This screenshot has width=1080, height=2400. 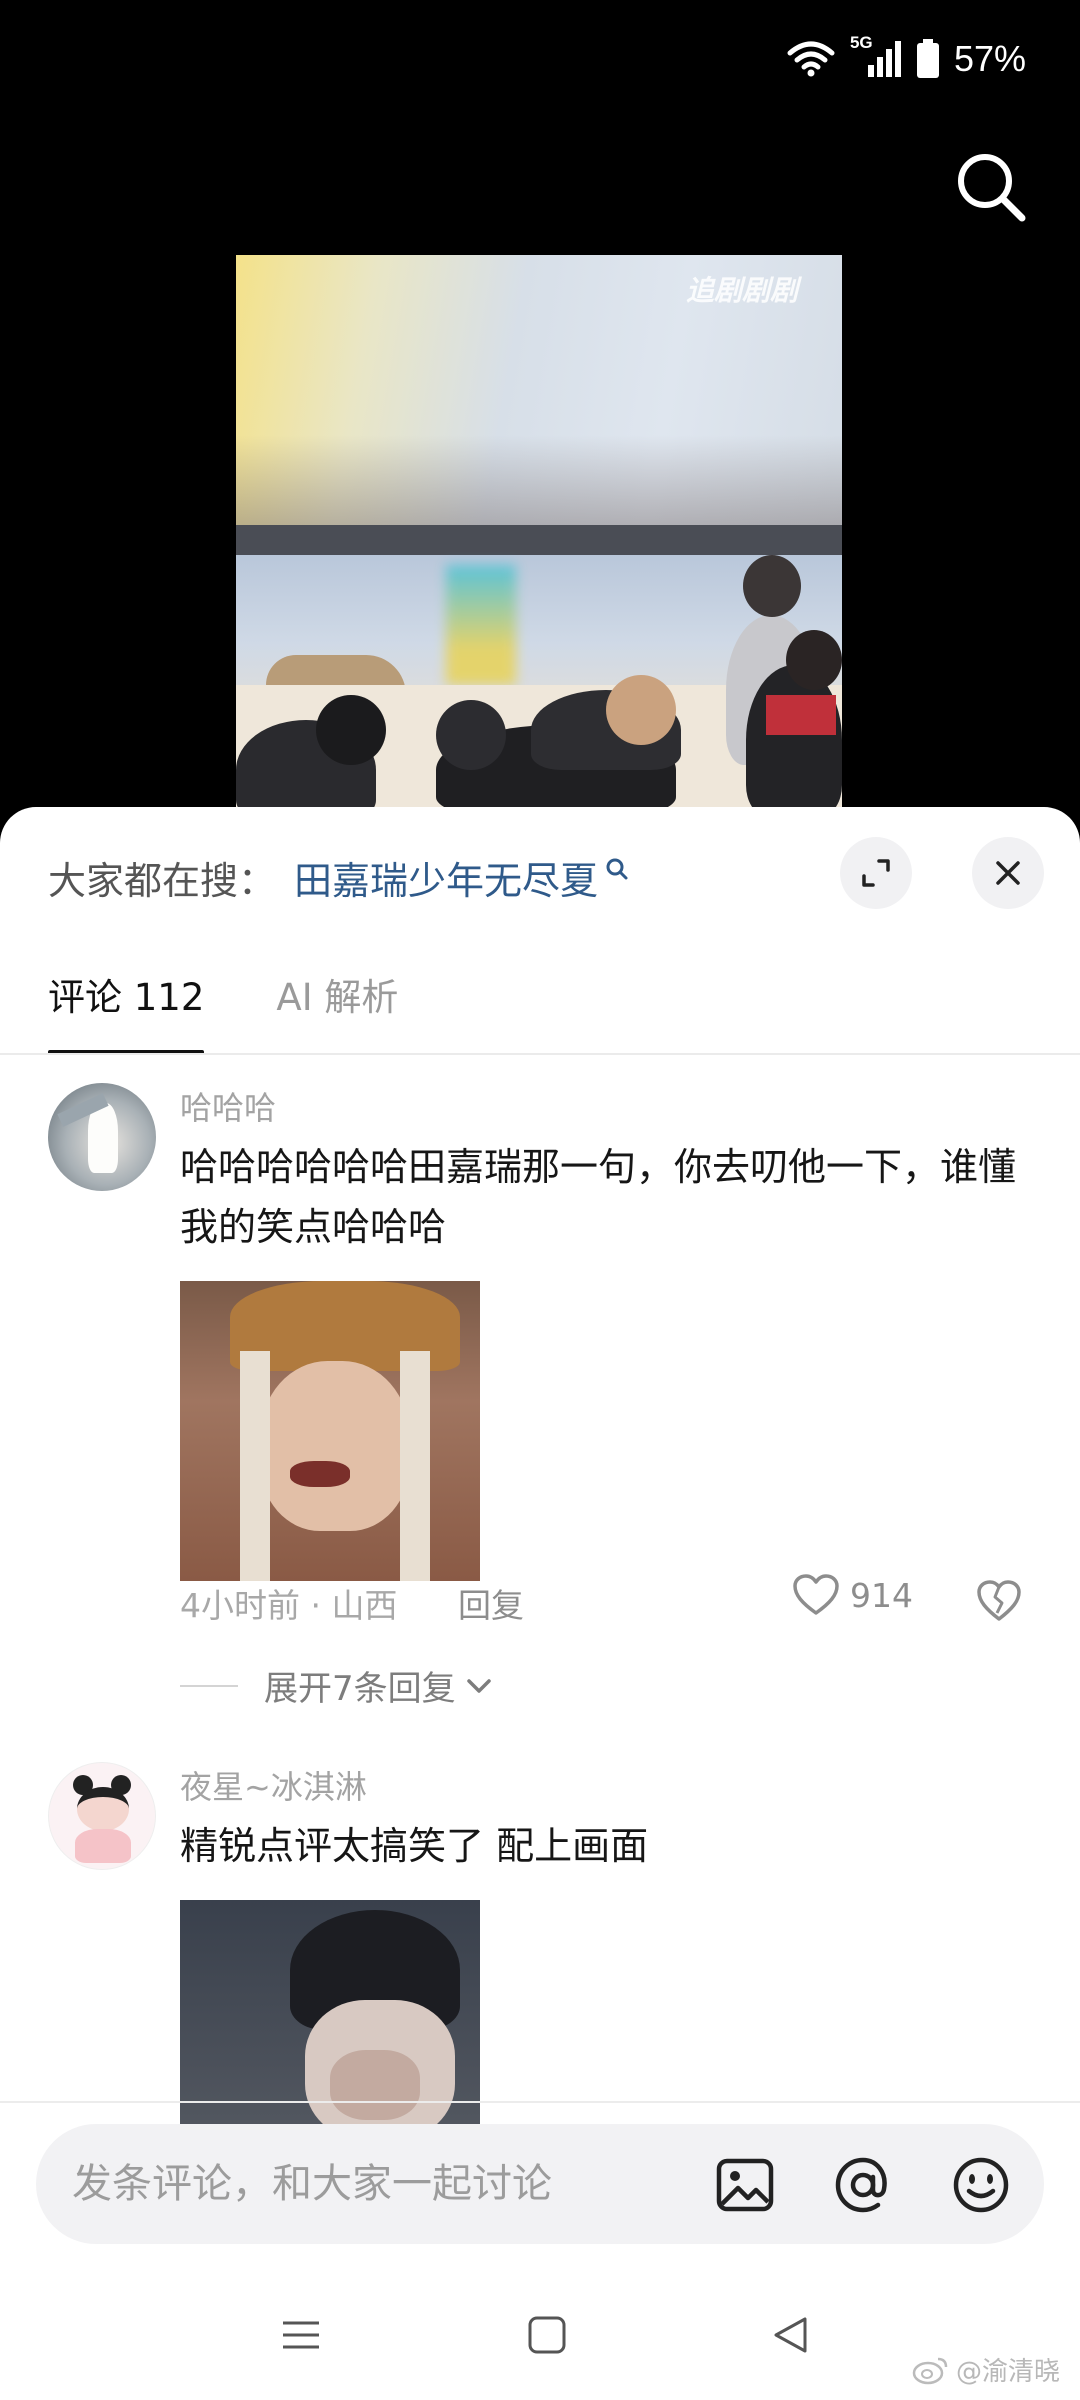 What do you see at coordinates (414, 1846) in the screenshot?
I see `comment-text: 精锐点评太搞笑了 配上画面` at bounding box center [414, 1846].